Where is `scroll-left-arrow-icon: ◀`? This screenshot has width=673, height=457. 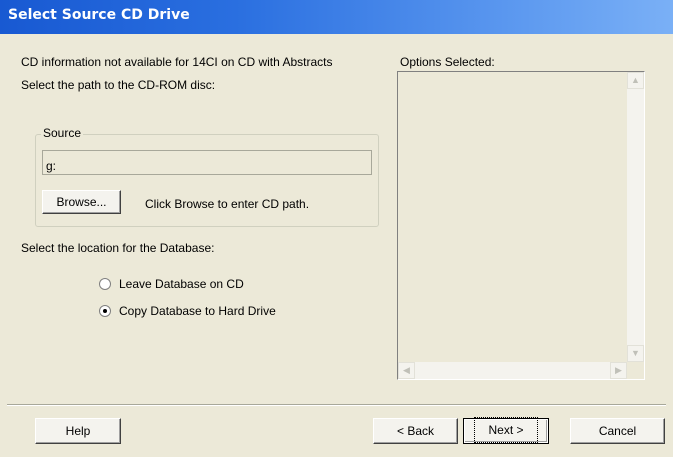 scroll-left-arrow-icon: ◀ is located at coordinates (406, 370).